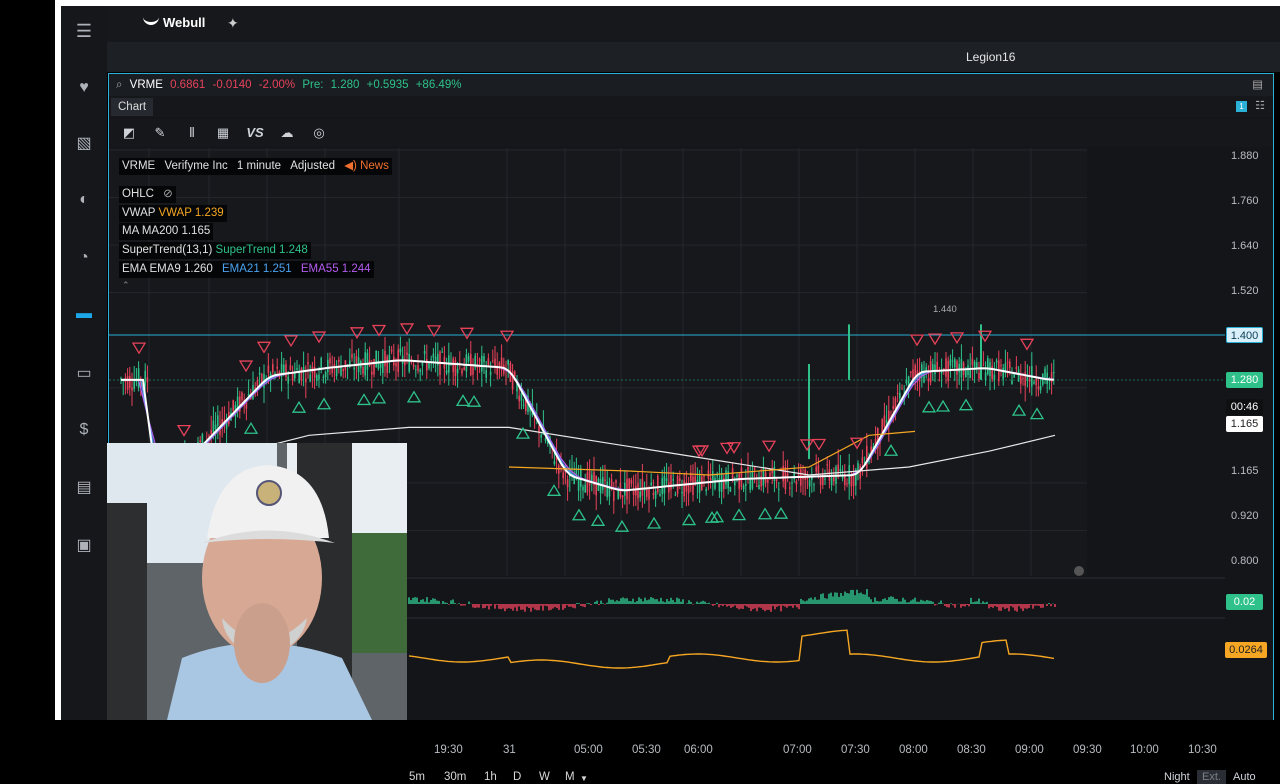 This screenshot has height=784, width=1280. I want to click on legend-ema: EMA EMA9 1.260 EMA21 1.251 EMA55 1.244, so click(246, 269).